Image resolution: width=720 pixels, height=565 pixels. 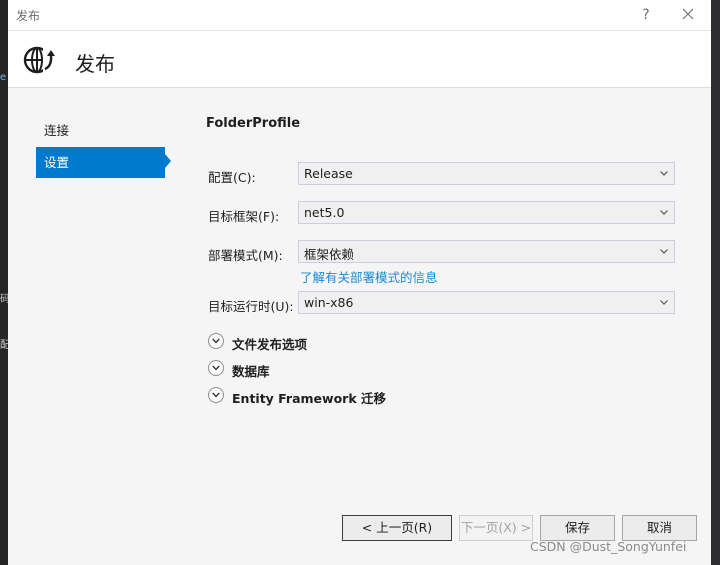 I want to click on ide-text-fragment: e, so click(x=3, y=77).